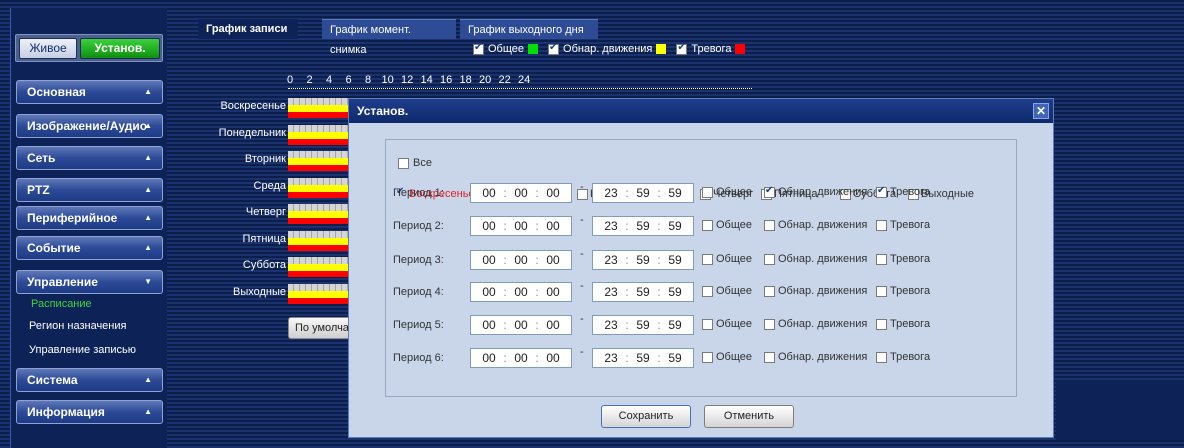 Image resolution: width=1184 pixels, height=448 pixels. I want to click on menu-ptz-button: PTZ ▲, so click(89, 190).